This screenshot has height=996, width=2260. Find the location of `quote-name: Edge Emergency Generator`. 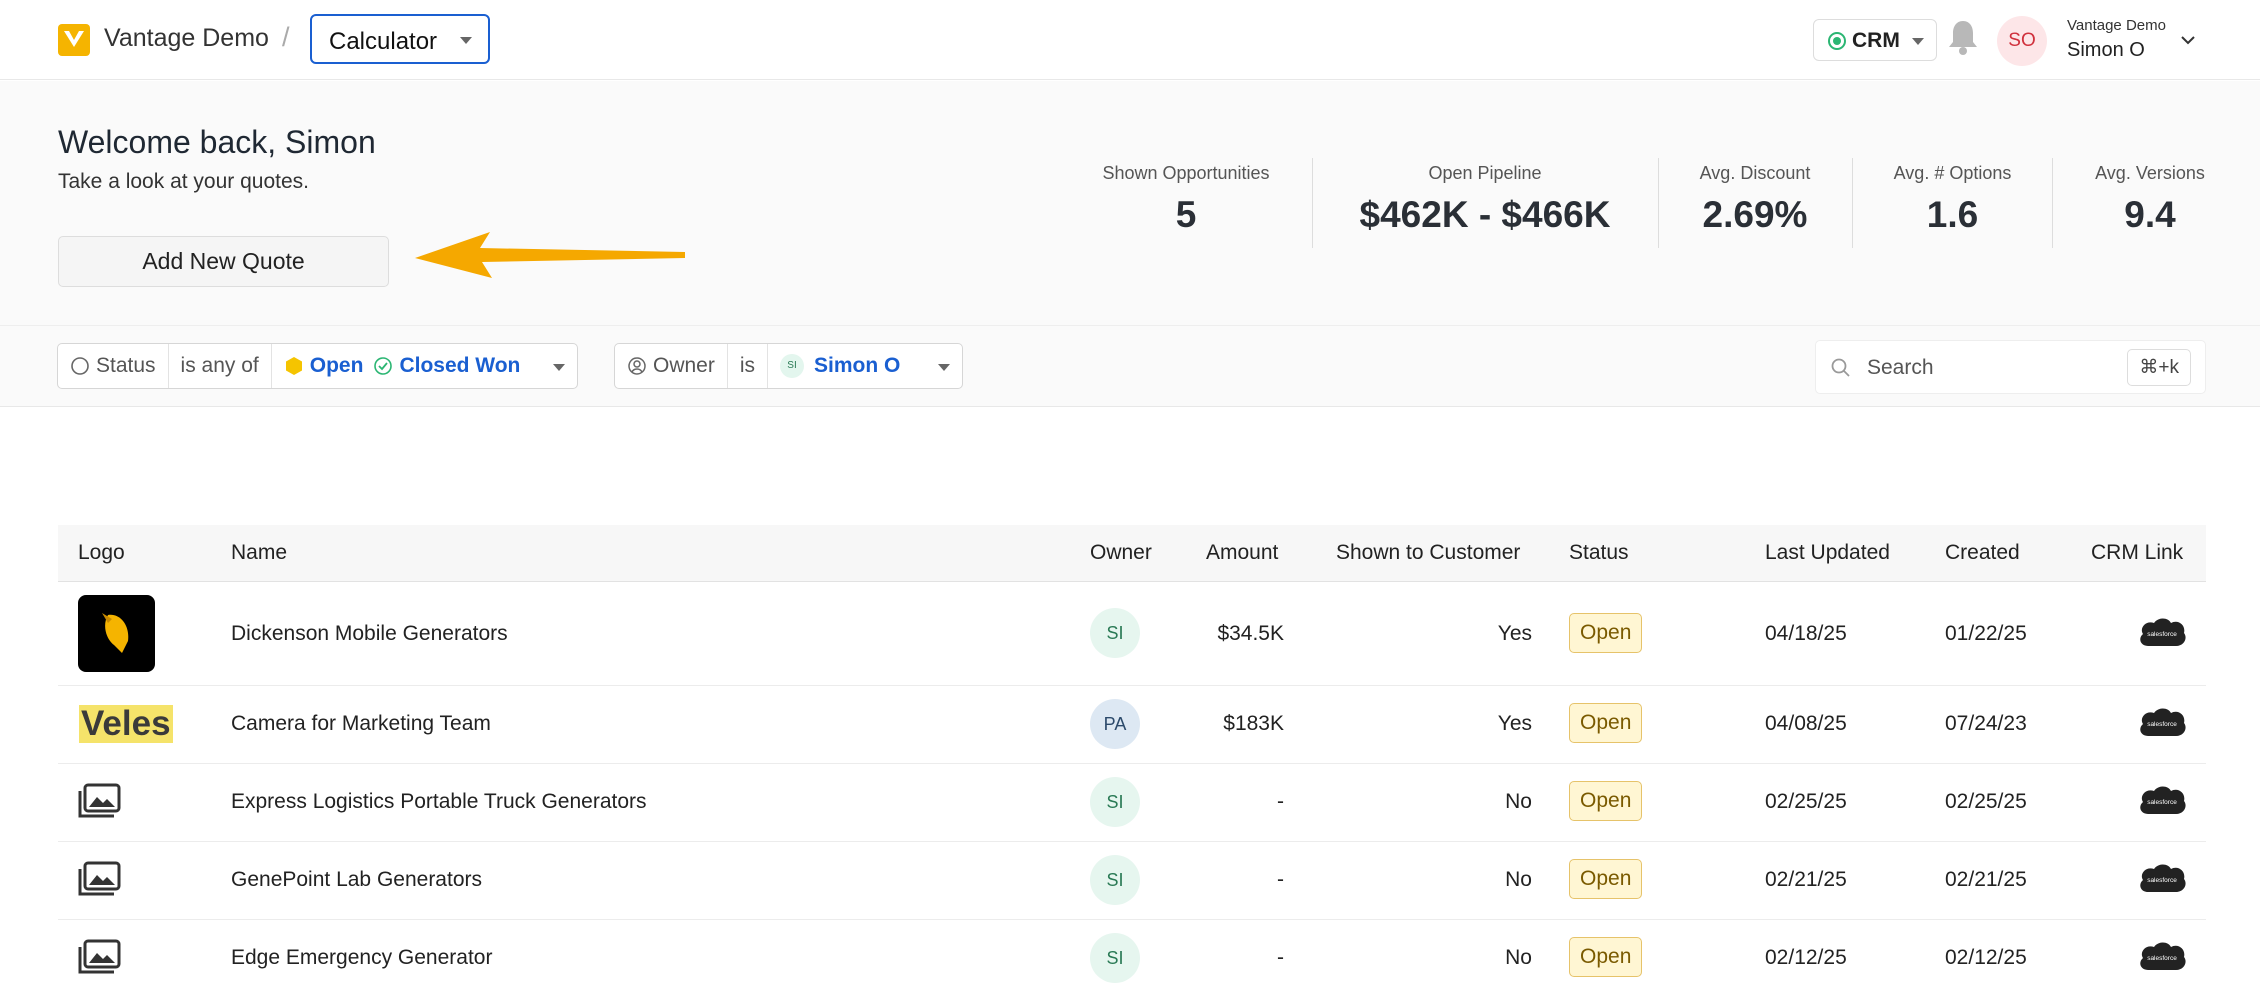

quote-name: Edge Emergency Generator is located at coordinates (361, 958).